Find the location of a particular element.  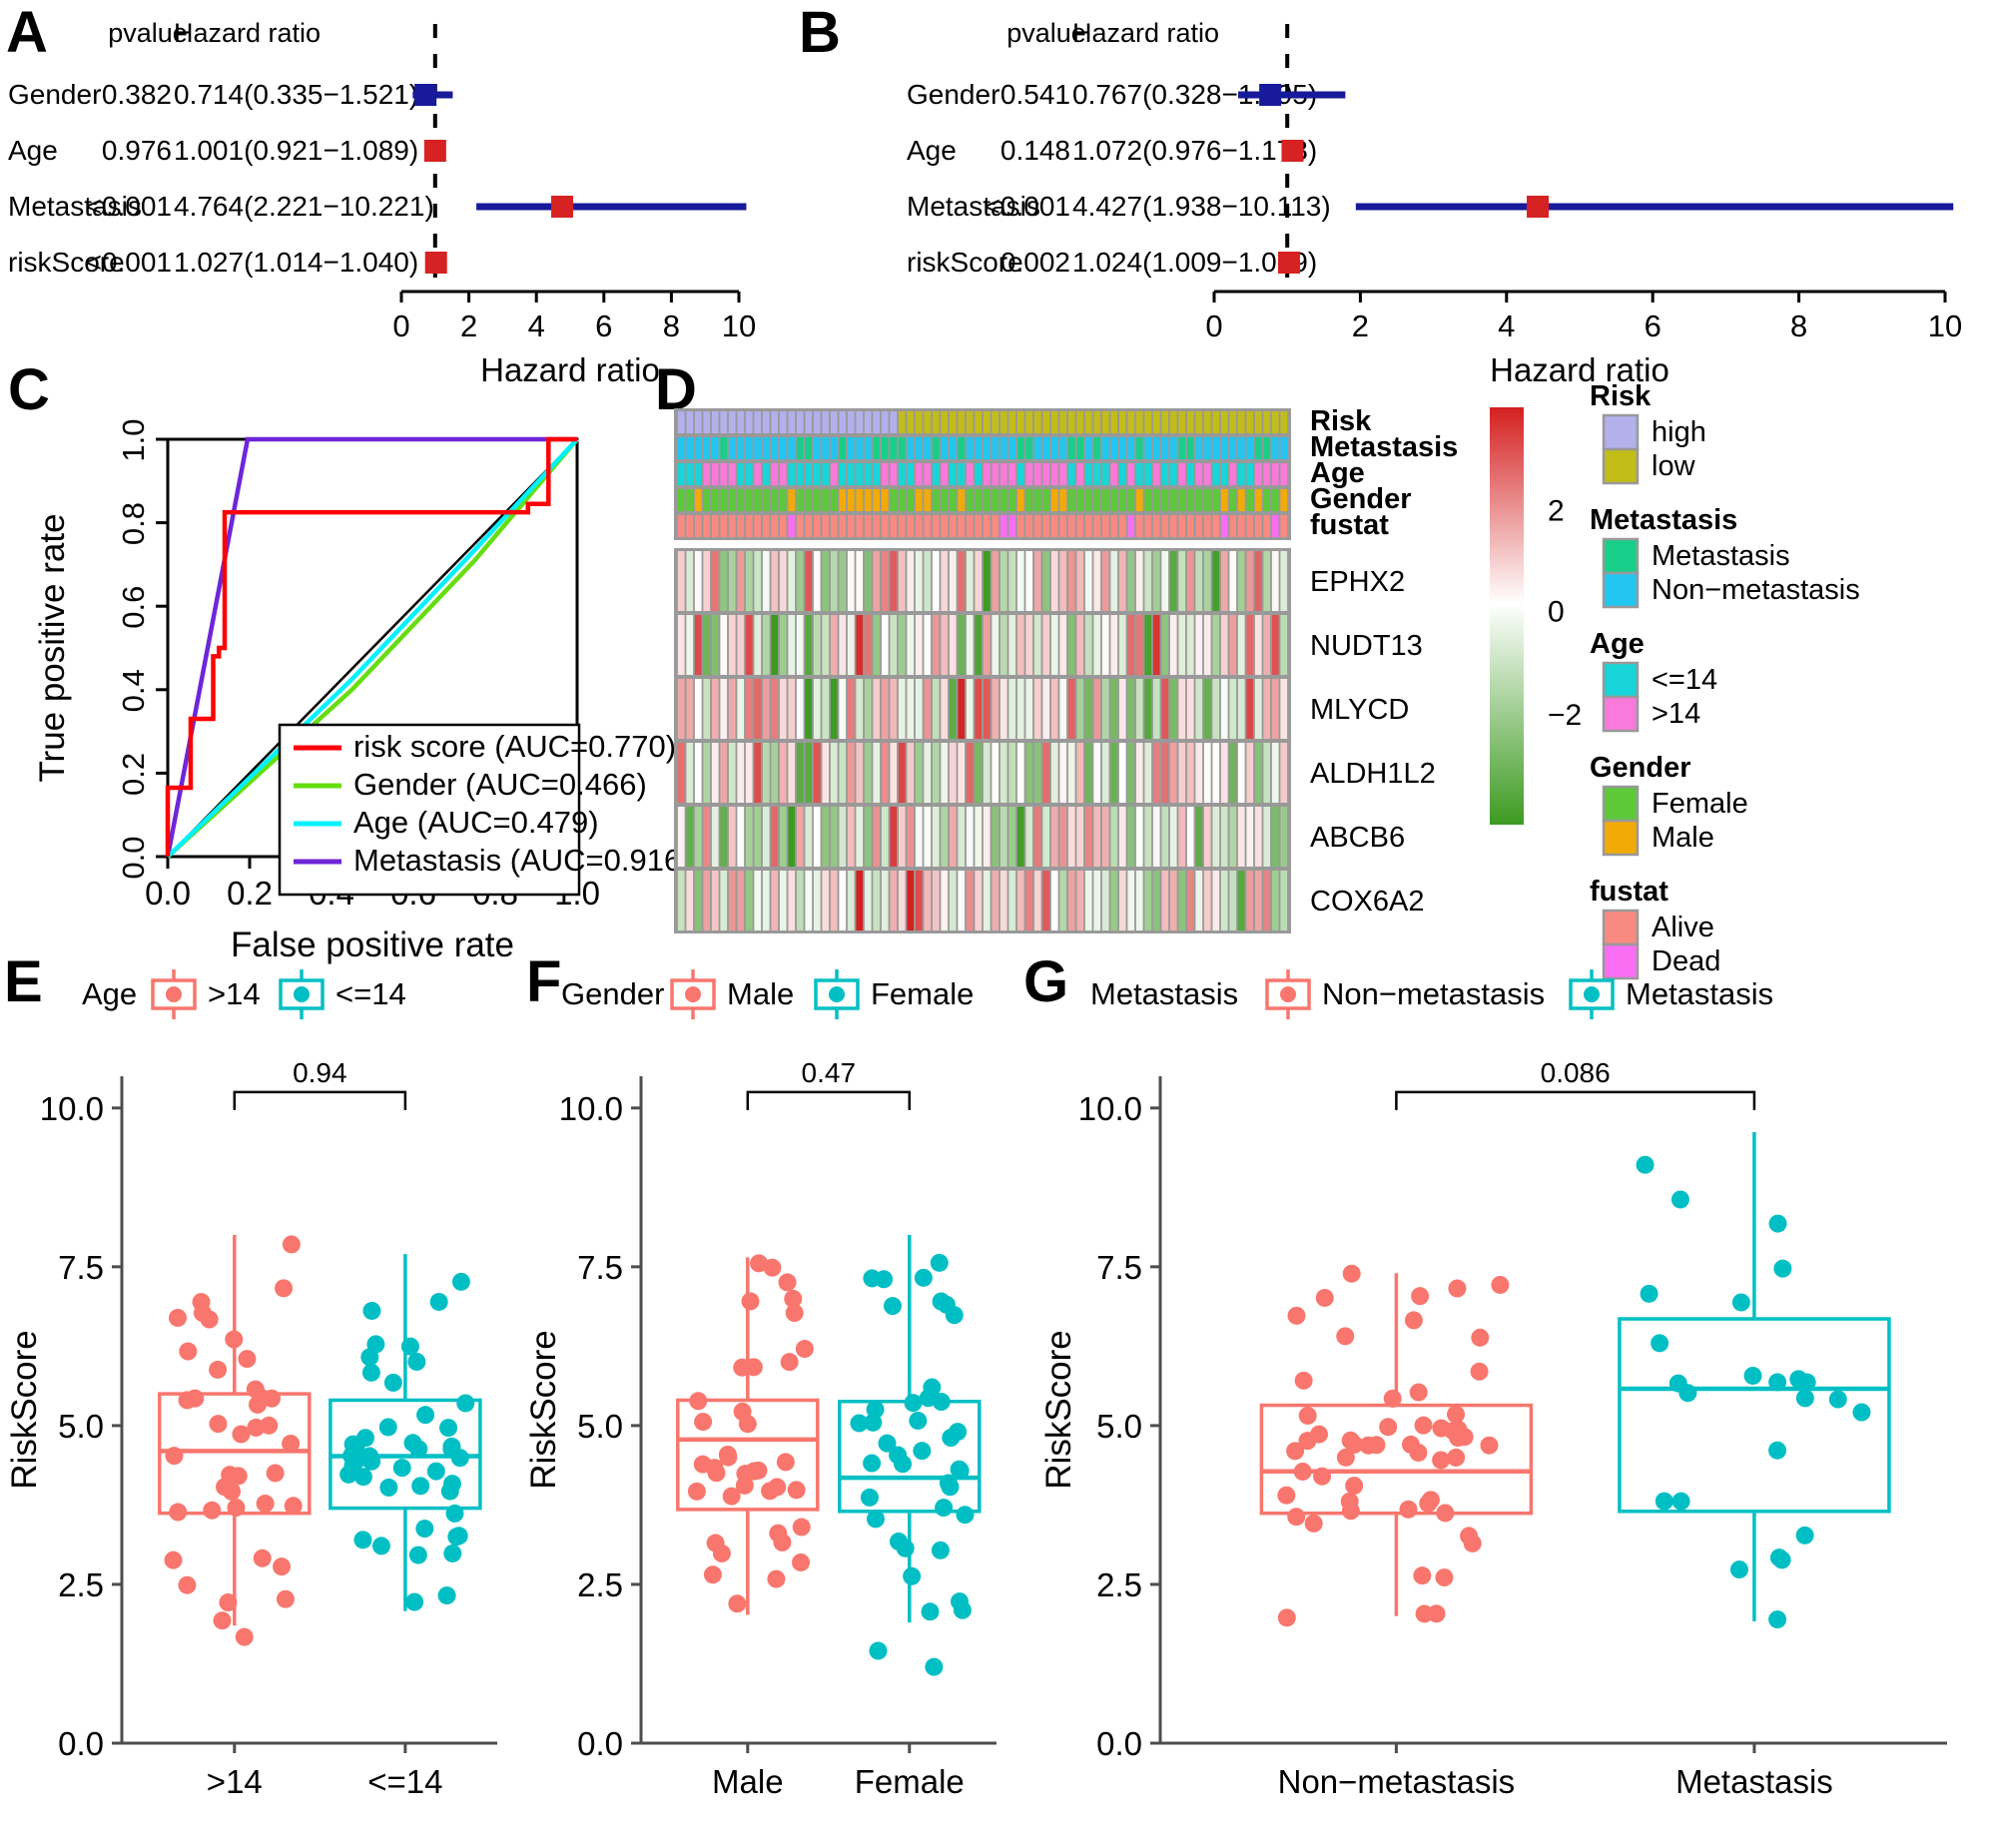

boxplot-y-tick-label: 2.5 is located at coordinates (600, 1584).